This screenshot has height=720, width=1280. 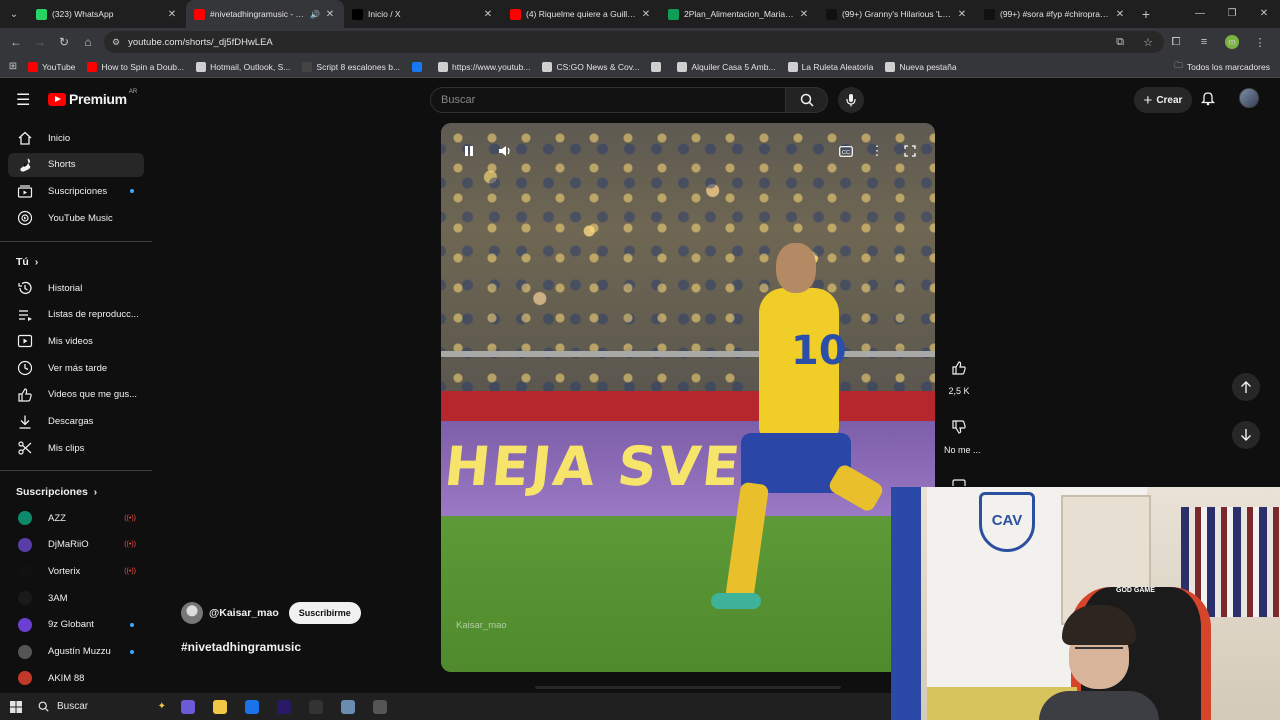 I want to click on comments-action, so click(x=959, y=479).